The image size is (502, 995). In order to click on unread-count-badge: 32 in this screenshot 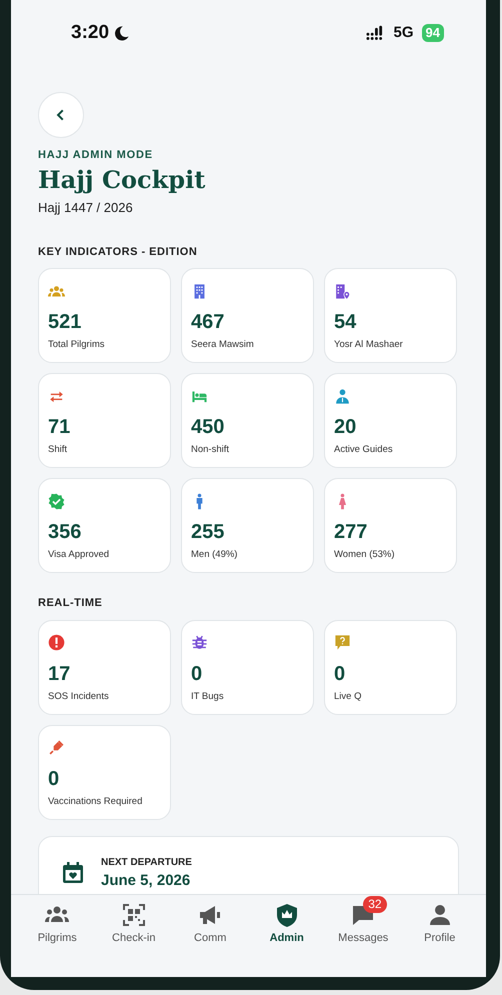, I will do `click(375, 904)`.